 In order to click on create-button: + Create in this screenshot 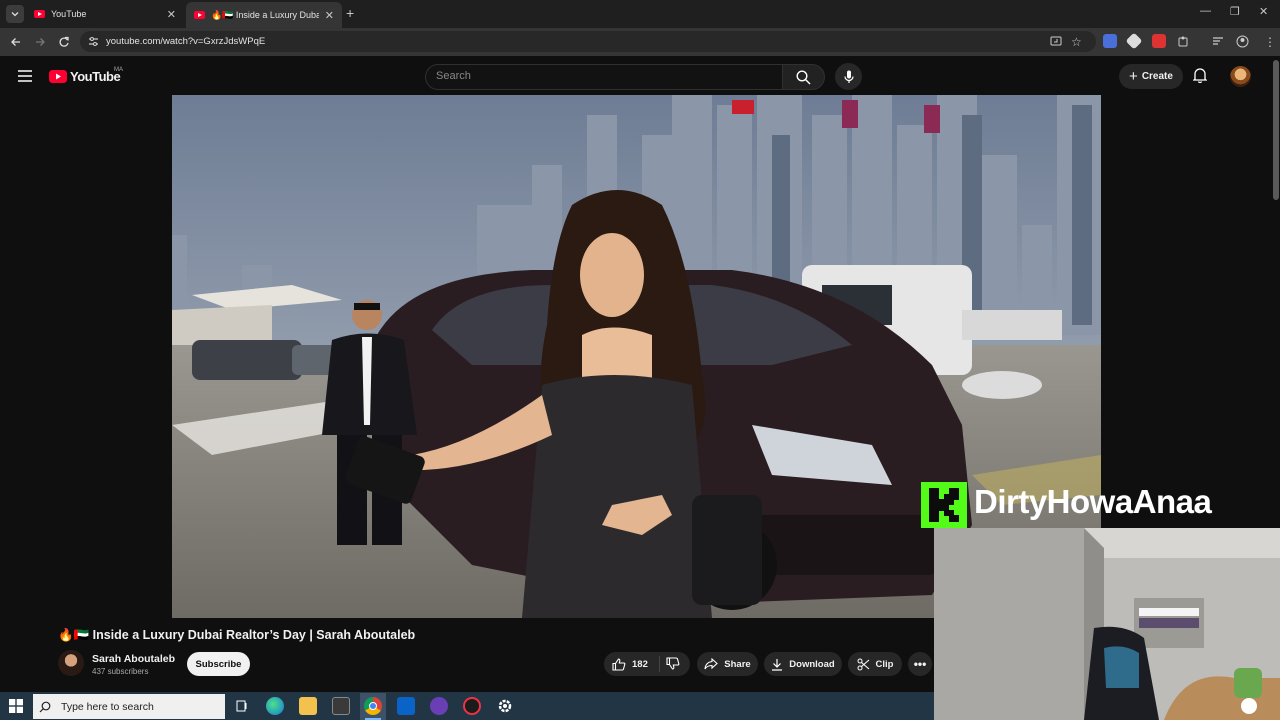, I will do `click(1151, 76)`.